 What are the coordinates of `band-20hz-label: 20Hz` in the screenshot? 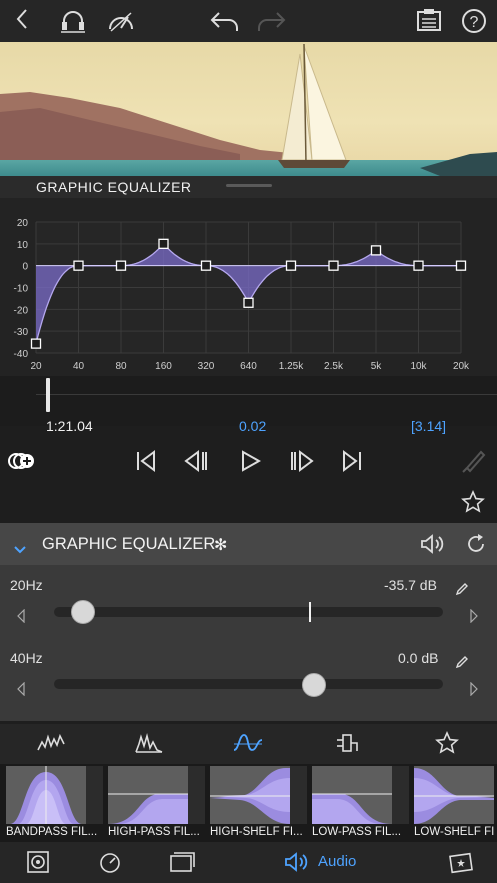 It's located at (26, 585).